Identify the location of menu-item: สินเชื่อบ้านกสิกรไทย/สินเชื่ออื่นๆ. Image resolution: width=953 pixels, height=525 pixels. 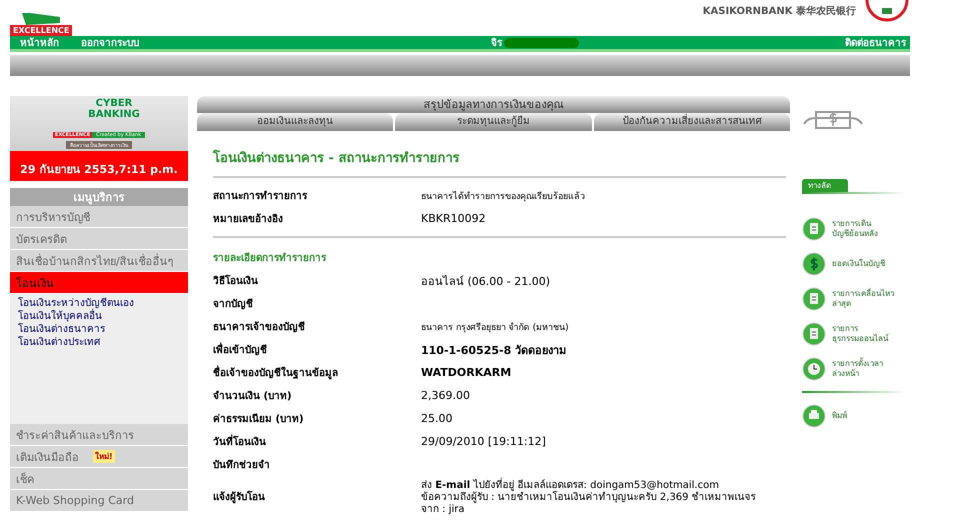
(99, 261).